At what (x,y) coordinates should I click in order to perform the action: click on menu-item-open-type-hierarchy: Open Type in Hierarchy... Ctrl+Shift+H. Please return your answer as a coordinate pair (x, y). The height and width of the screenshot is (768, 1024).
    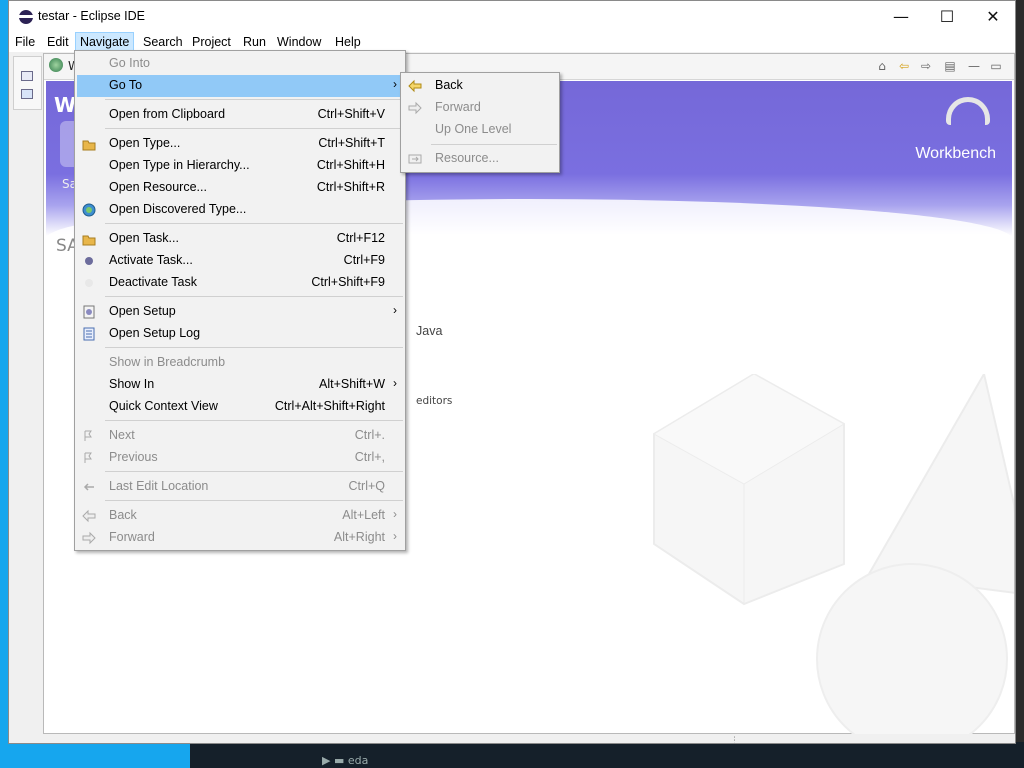
    Looking at the image, I should click on (240, 166).